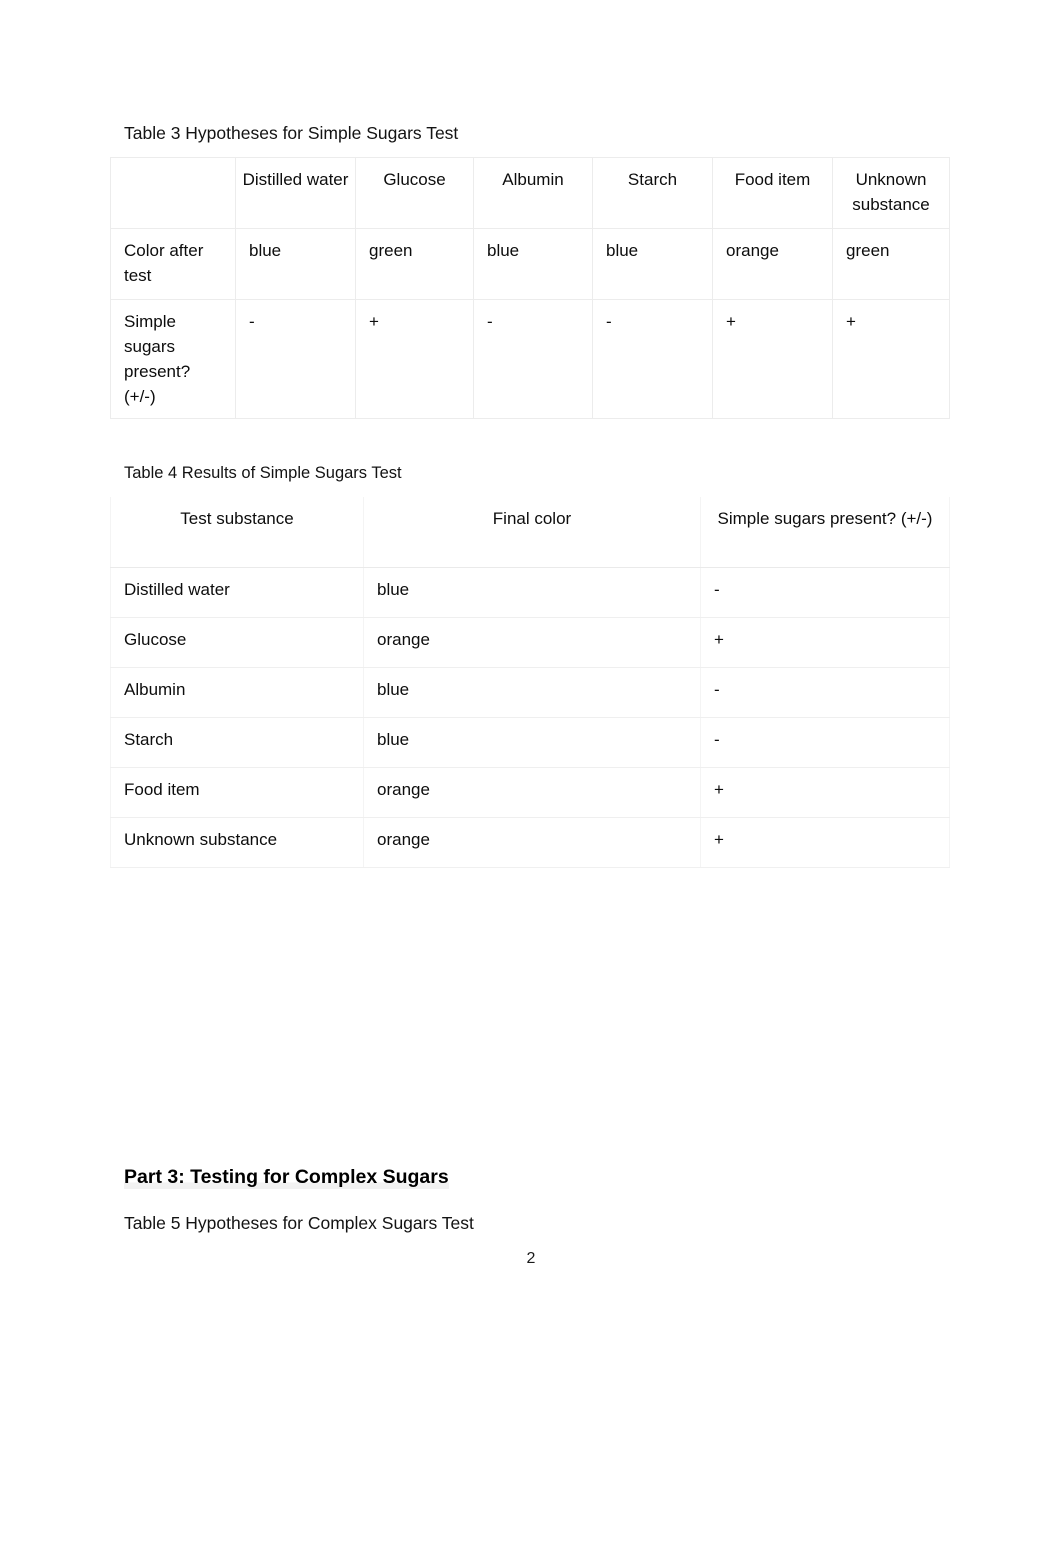 This screenshot has width=1062, height=1556. What do you see at coordinates (286, 1177) in the screenshot?
I see `part3-heading: Part 3: Testing for Complex Sugars` at bounding box center [286, 1177].